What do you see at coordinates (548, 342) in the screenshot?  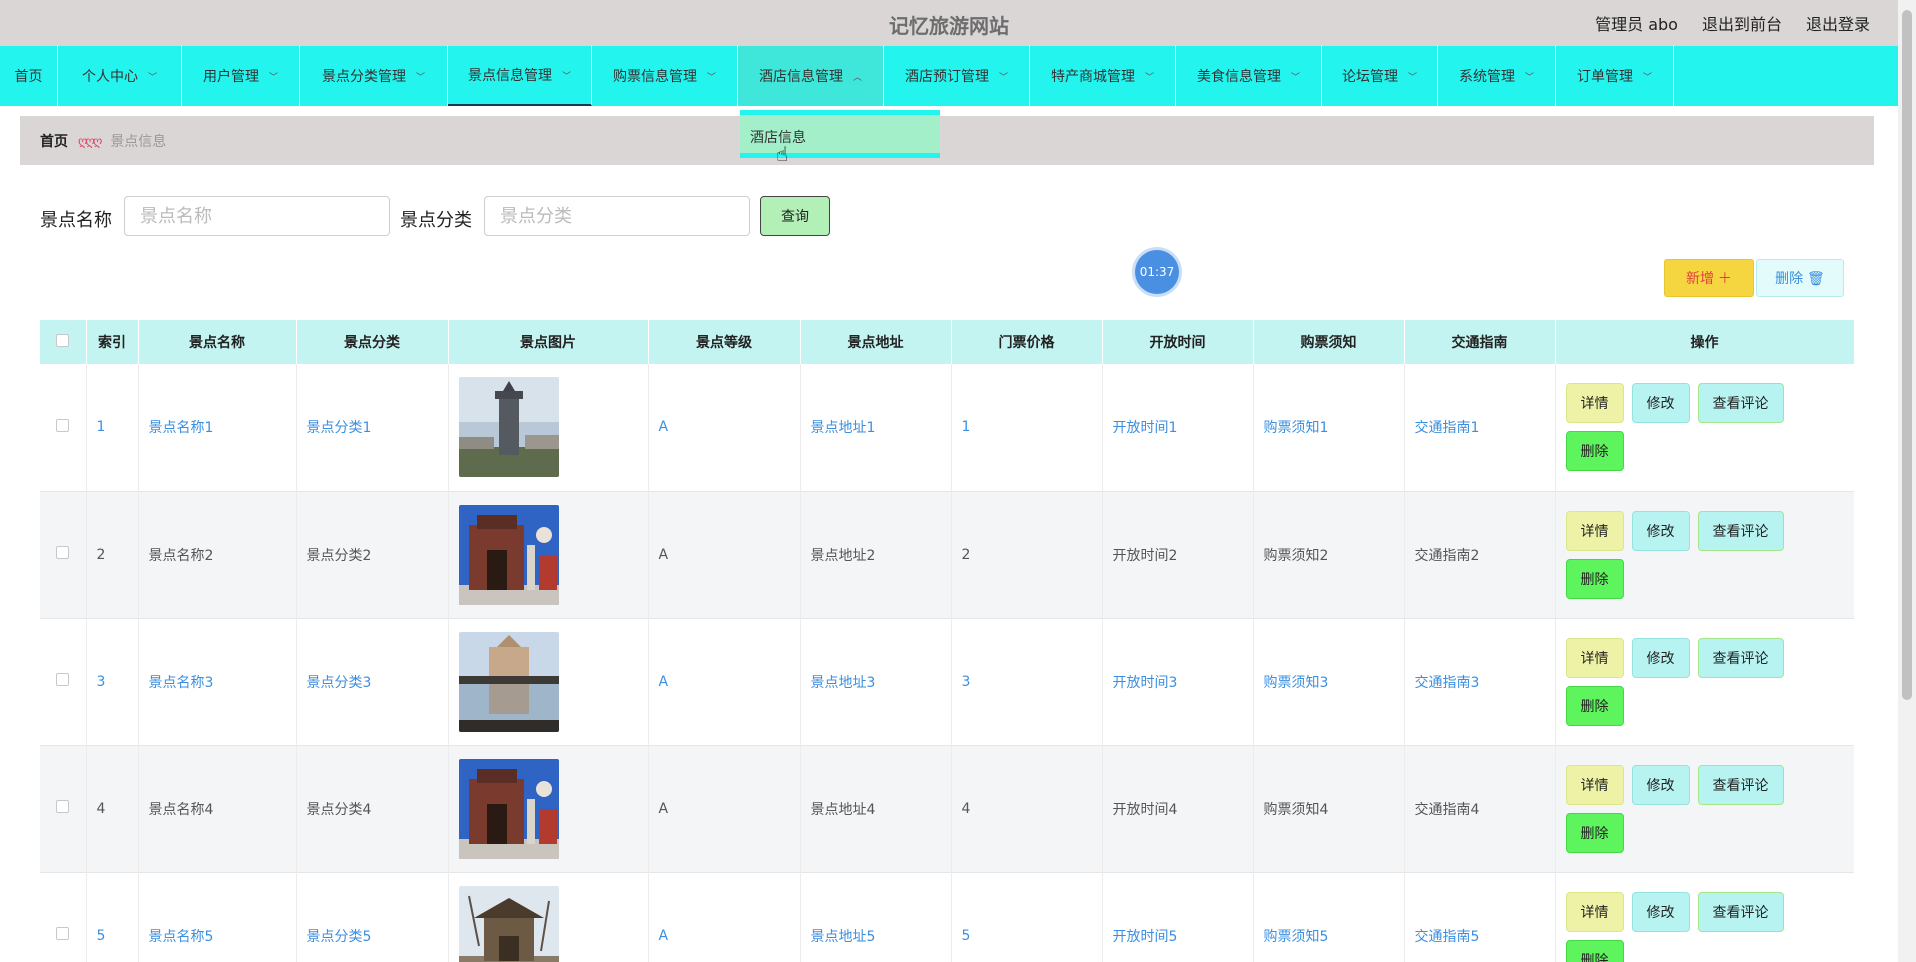 I see `column-header: 景点图片` at bounding box center [548, 342].